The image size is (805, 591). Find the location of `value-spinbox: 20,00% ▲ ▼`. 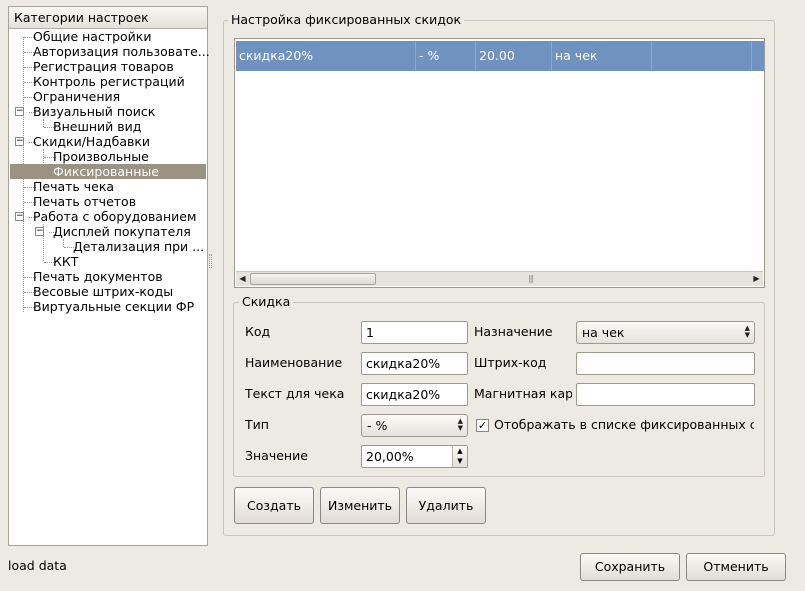

value-spinbox: 20,00% ▲ ▼ is located at coordinates (414, 456).